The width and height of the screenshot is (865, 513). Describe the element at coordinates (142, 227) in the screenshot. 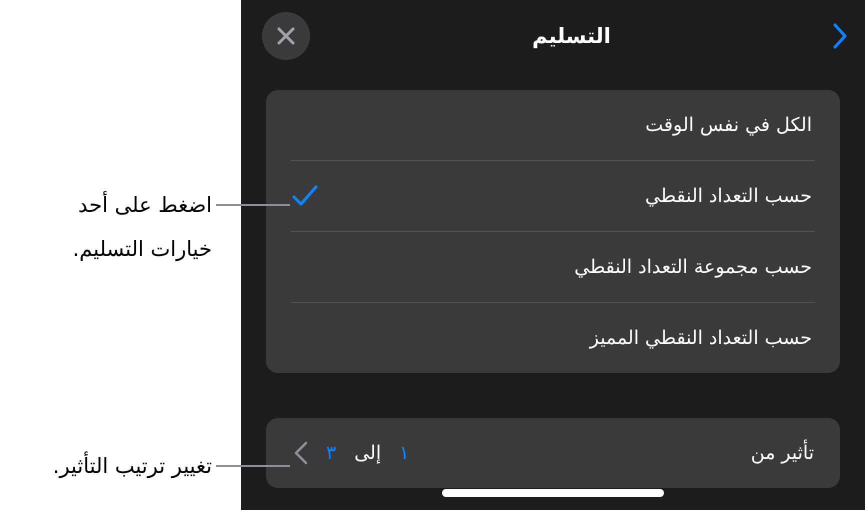

I see `callout-text: اضغط على أحد خيارات التسليم.` at that location.